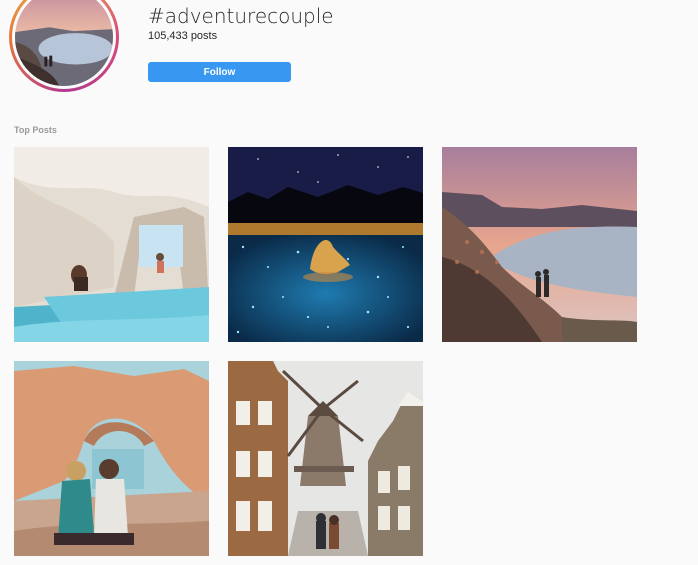 This screenshot has width=698, height=565. Describe the element at coordinates (219, 72) in the screenshot. I see `follow-button: Follow` at that location.